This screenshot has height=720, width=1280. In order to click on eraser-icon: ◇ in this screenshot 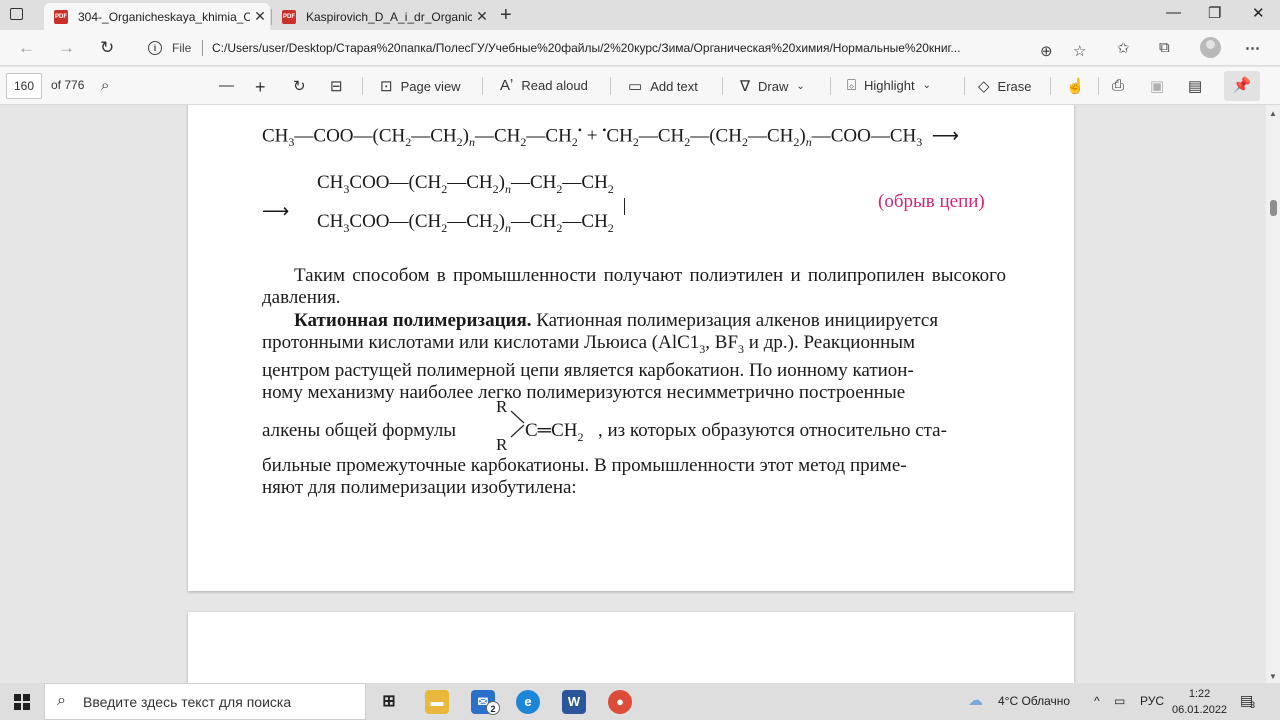, I will do `click(984, 86)`.